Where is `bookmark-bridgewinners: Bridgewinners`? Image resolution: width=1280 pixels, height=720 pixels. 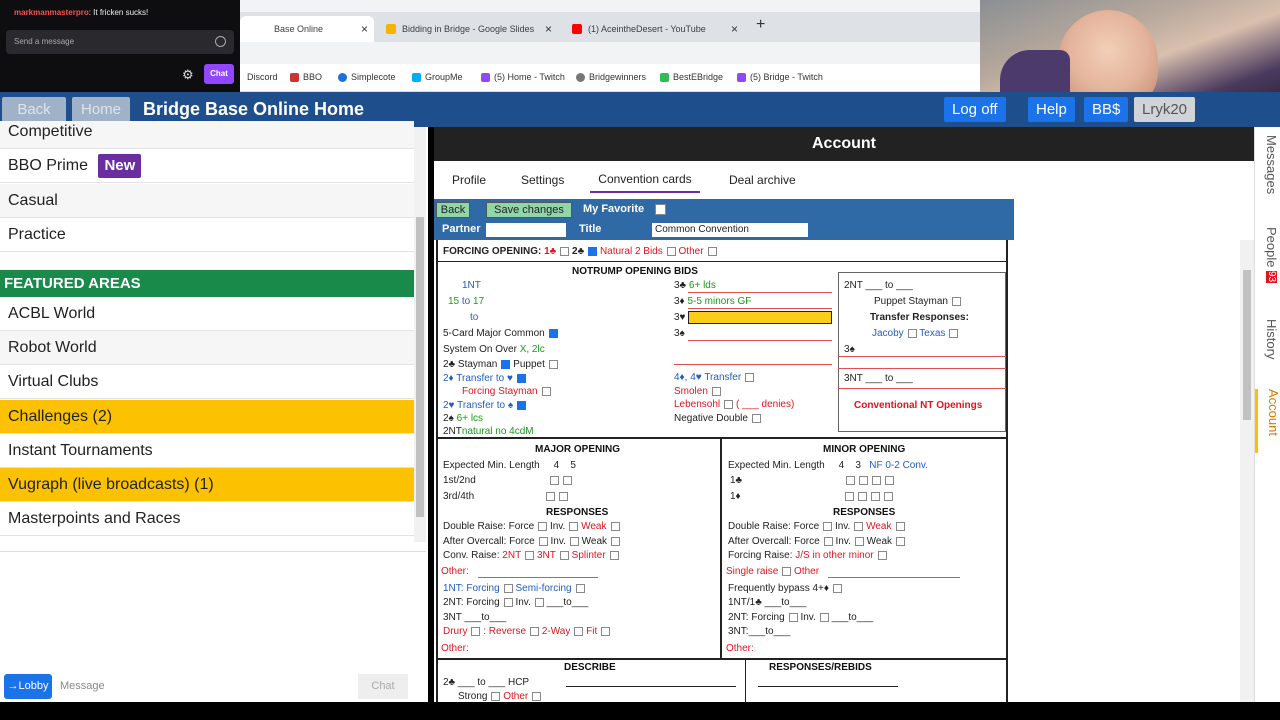
bookmark-bridgewinners: Bridgewinners is located at coordinates (611, 77).